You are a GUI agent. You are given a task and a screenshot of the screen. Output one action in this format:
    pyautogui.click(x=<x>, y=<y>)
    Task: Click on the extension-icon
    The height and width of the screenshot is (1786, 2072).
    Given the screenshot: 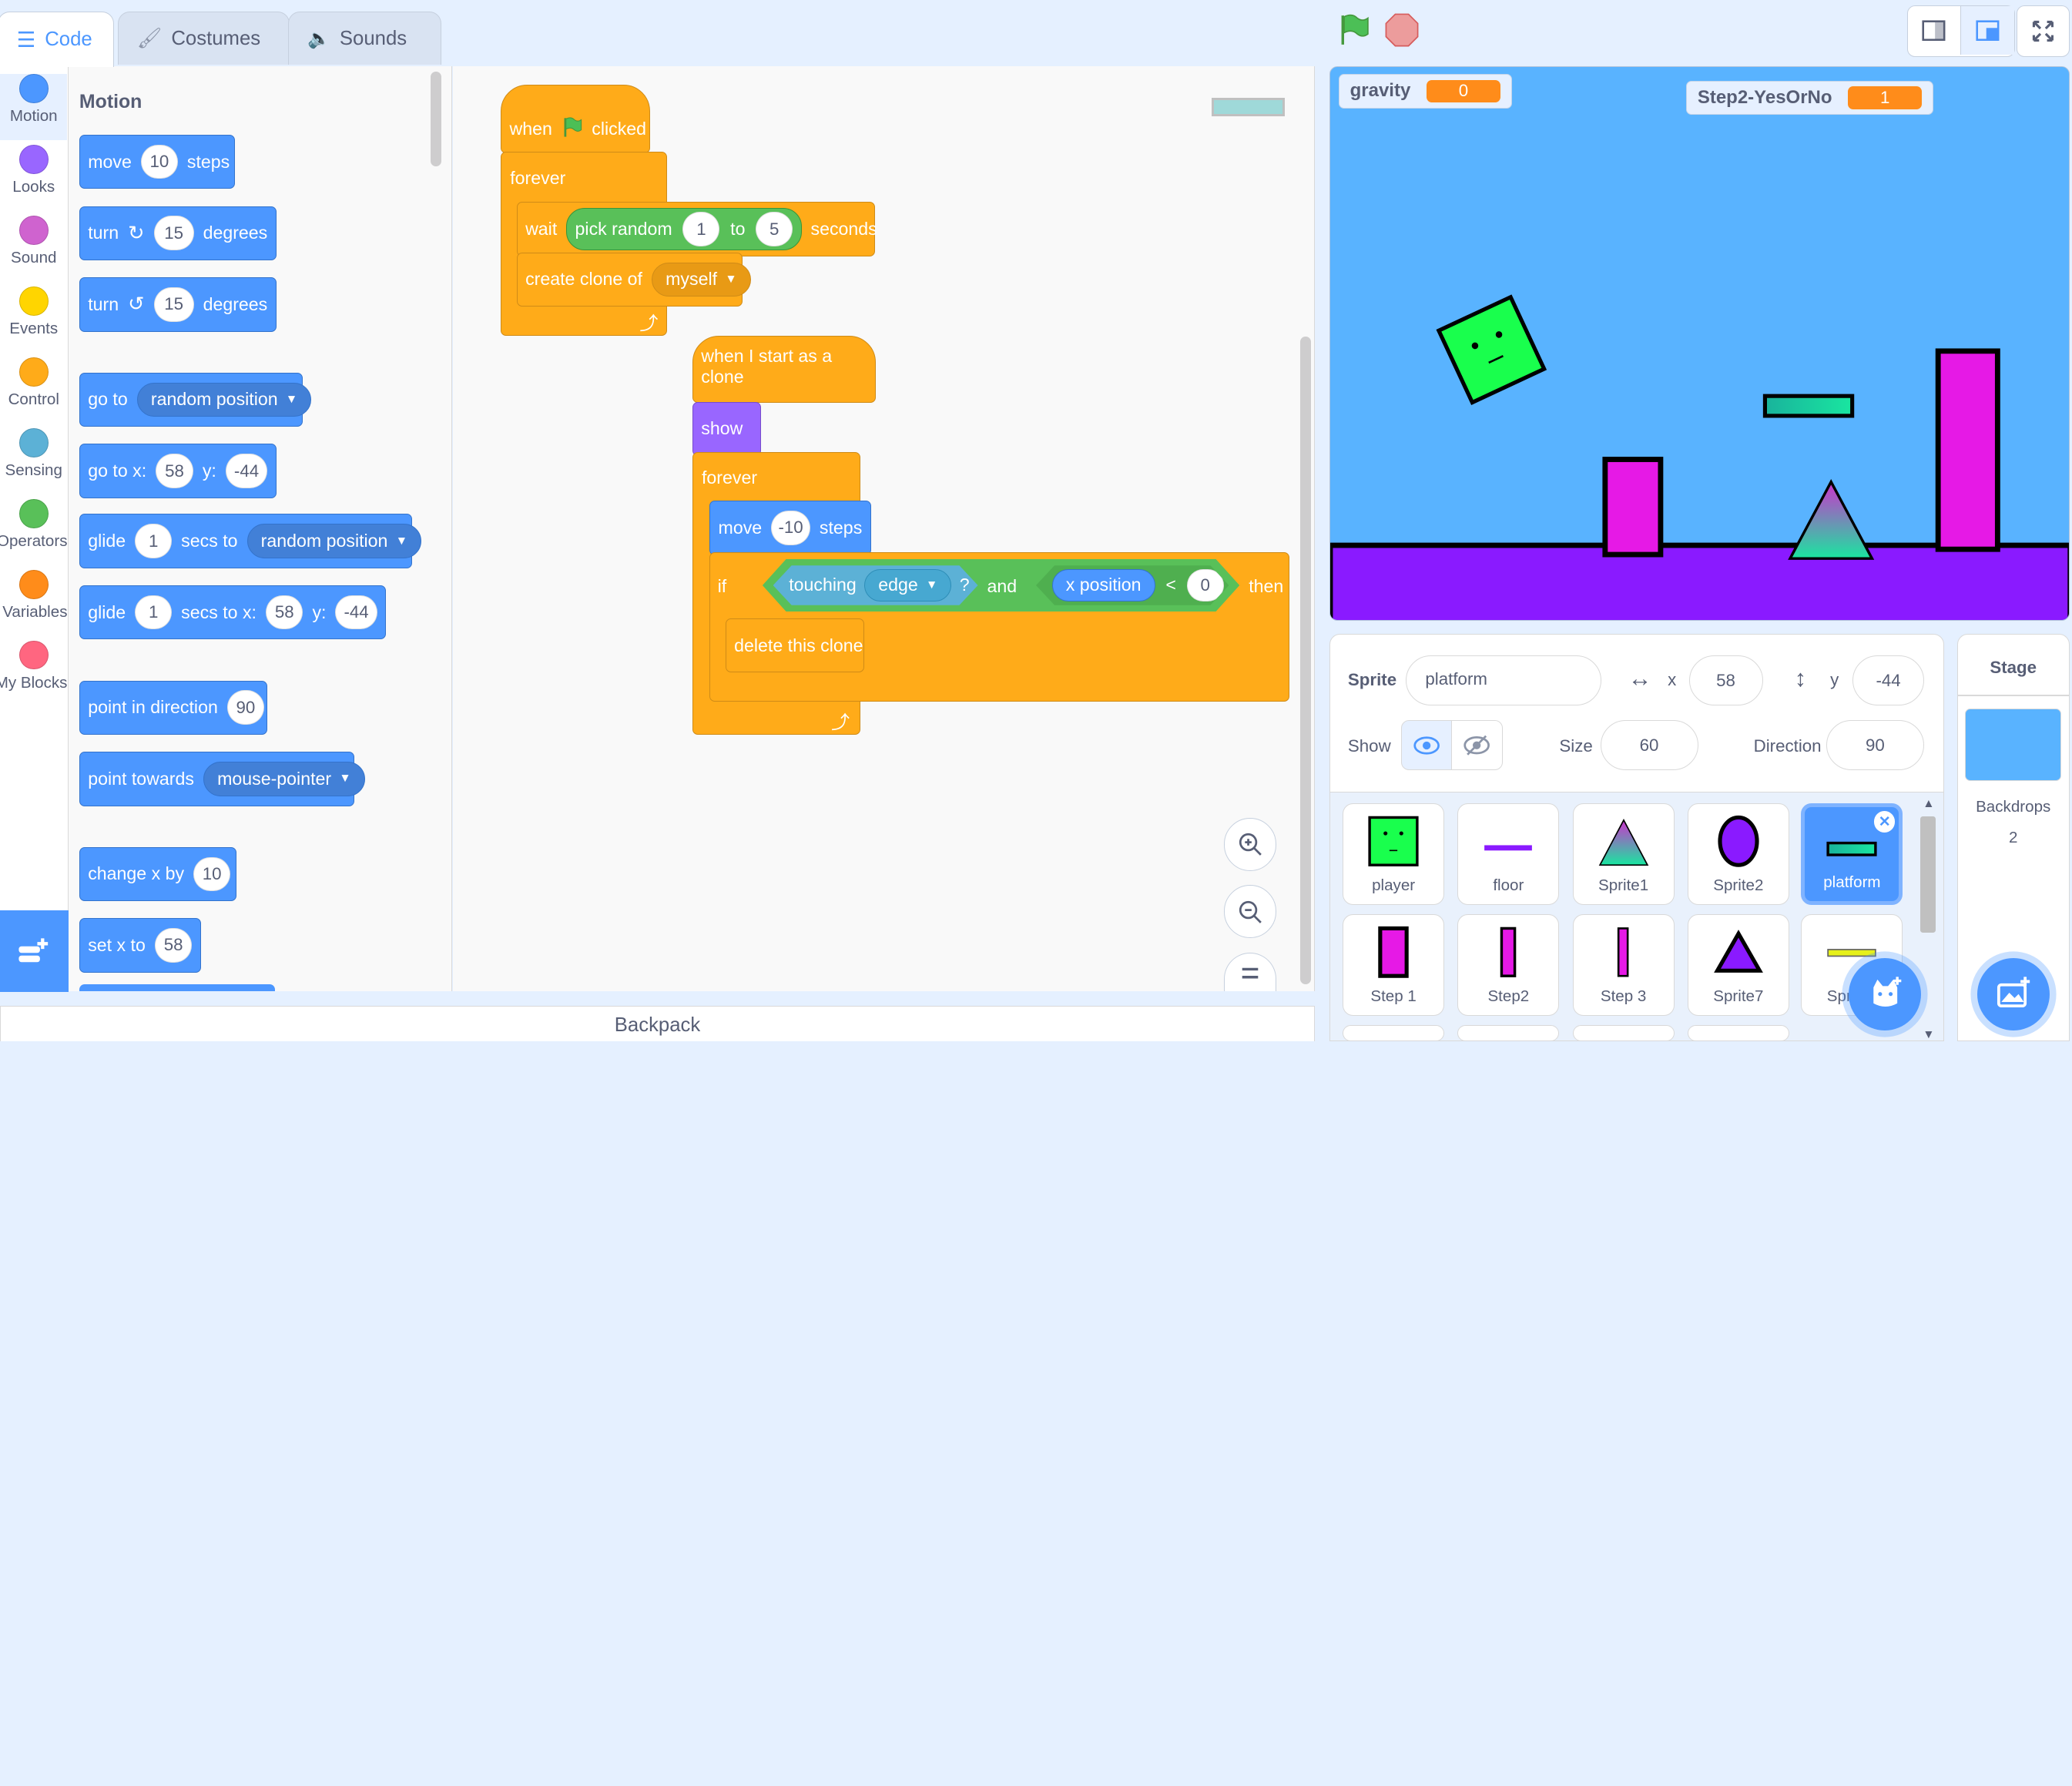 What is the action you would take?
    pyautogui.click(x=33, y=950)
    